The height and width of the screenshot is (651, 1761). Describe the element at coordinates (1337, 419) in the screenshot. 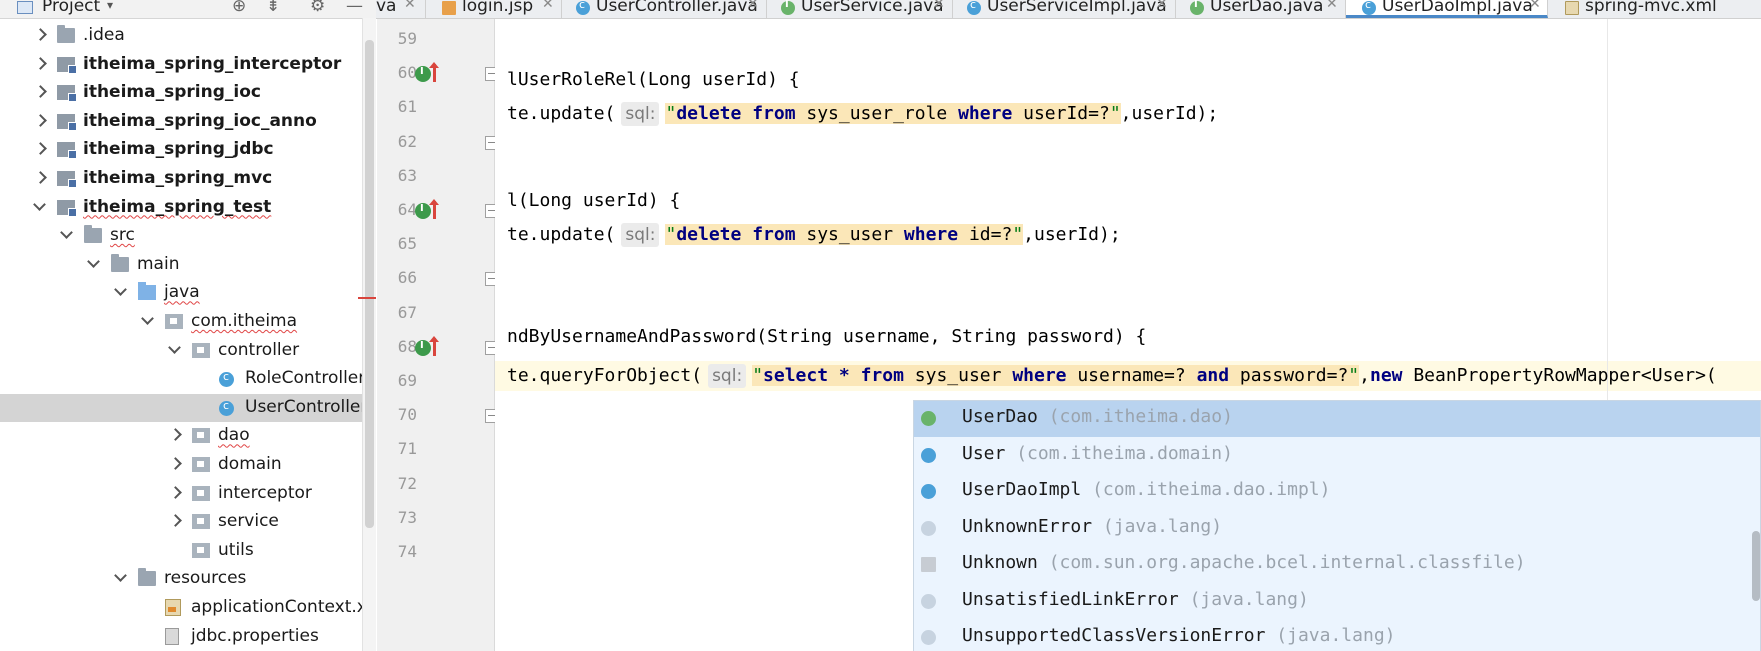

I see `completion-item: UserDao (com.itheima.dao)` at that location.